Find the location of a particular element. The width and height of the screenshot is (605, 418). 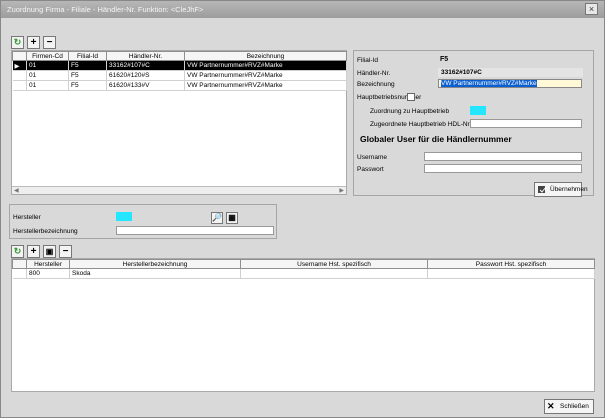

search-button: 🔎 is located at coordinates (217, 218).